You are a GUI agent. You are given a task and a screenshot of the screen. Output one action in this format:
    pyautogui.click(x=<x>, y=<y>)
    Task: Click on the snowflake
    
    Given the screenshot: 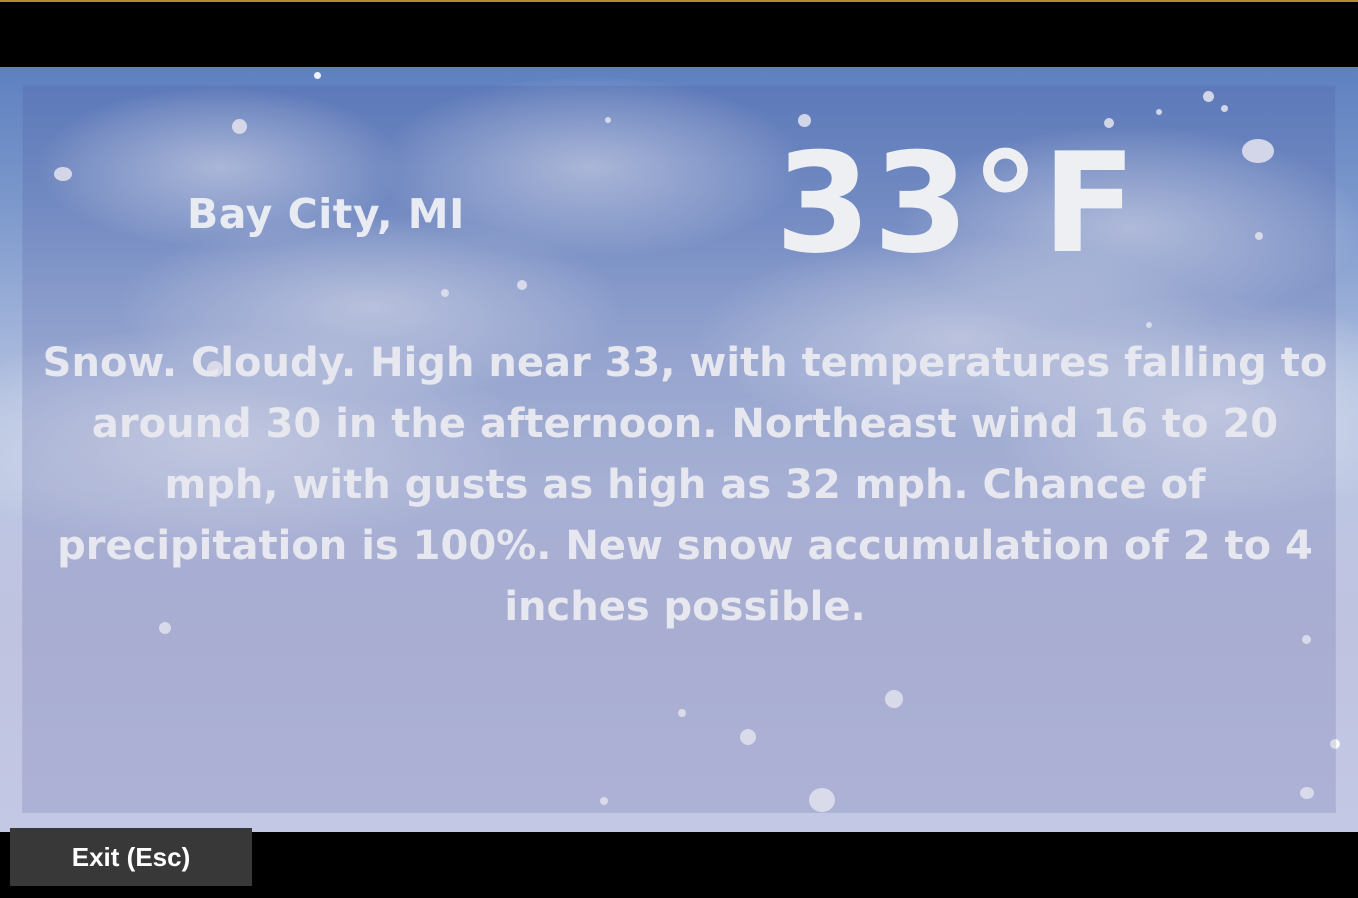 What is the action you would take?
    pyautogui.click(x=317, y=75)
    